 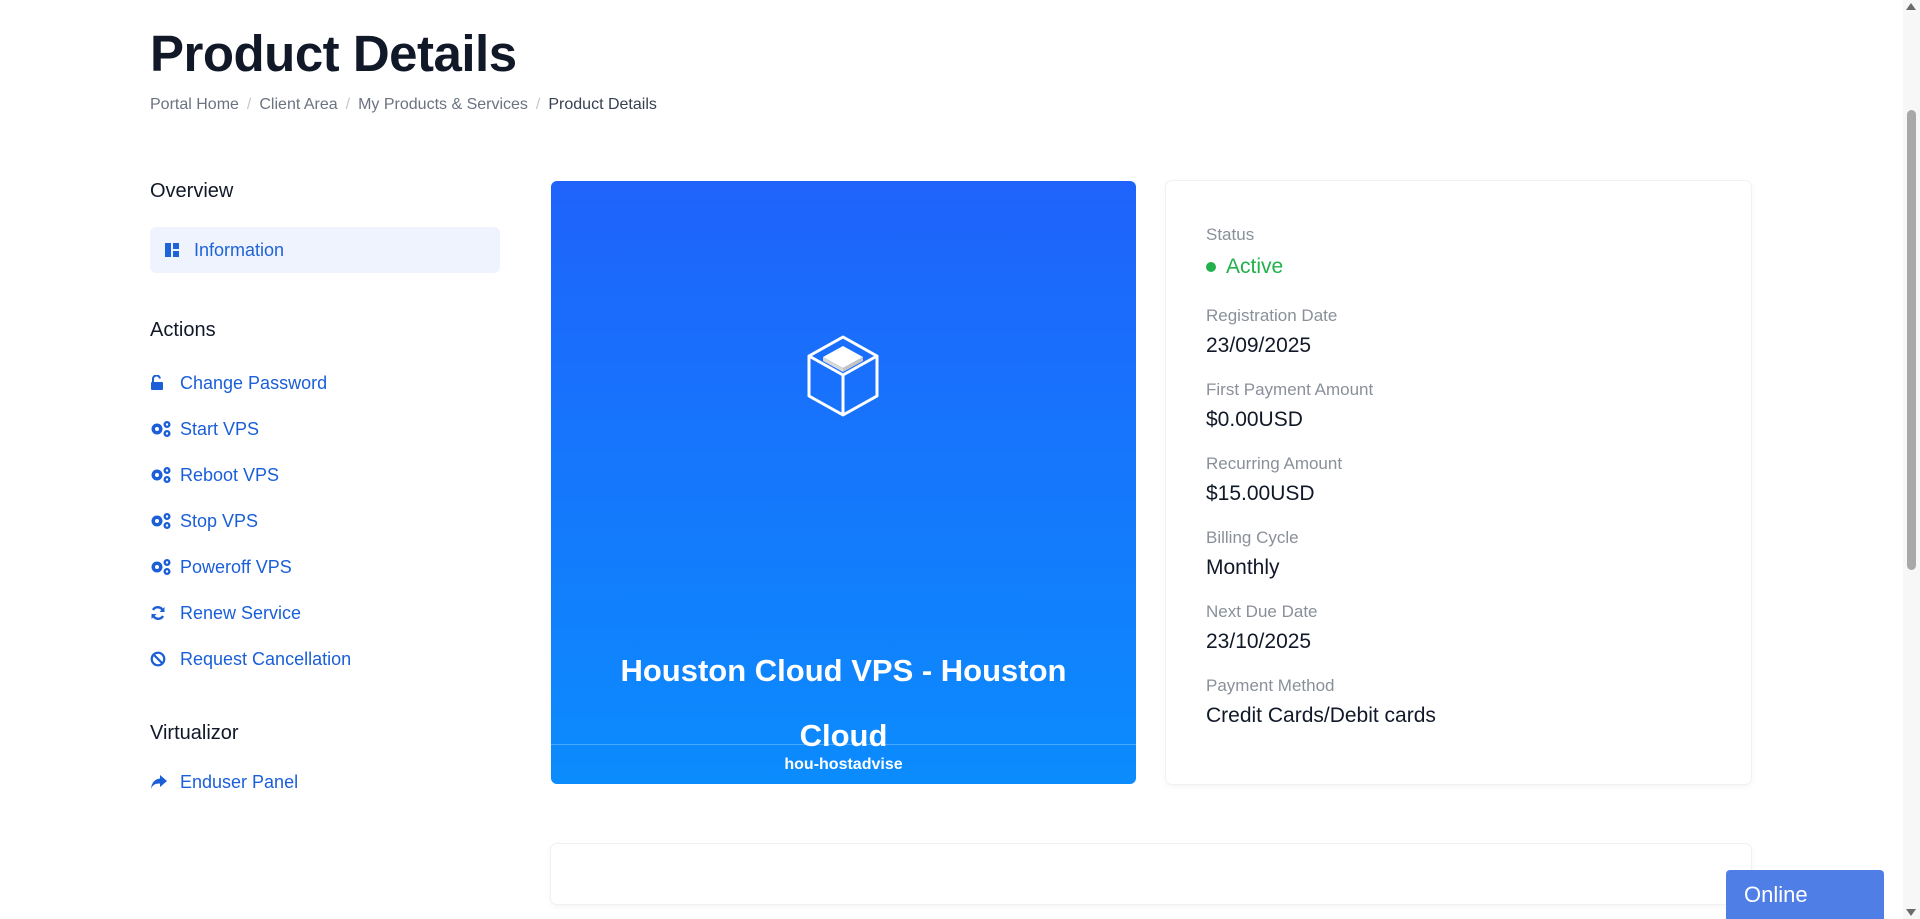 What do you see at coordinates (325, 567) in the screenshot?
I see `sidebar-item-poweroff-vps: Poweroff VPS` at bounding box center [325, 567].